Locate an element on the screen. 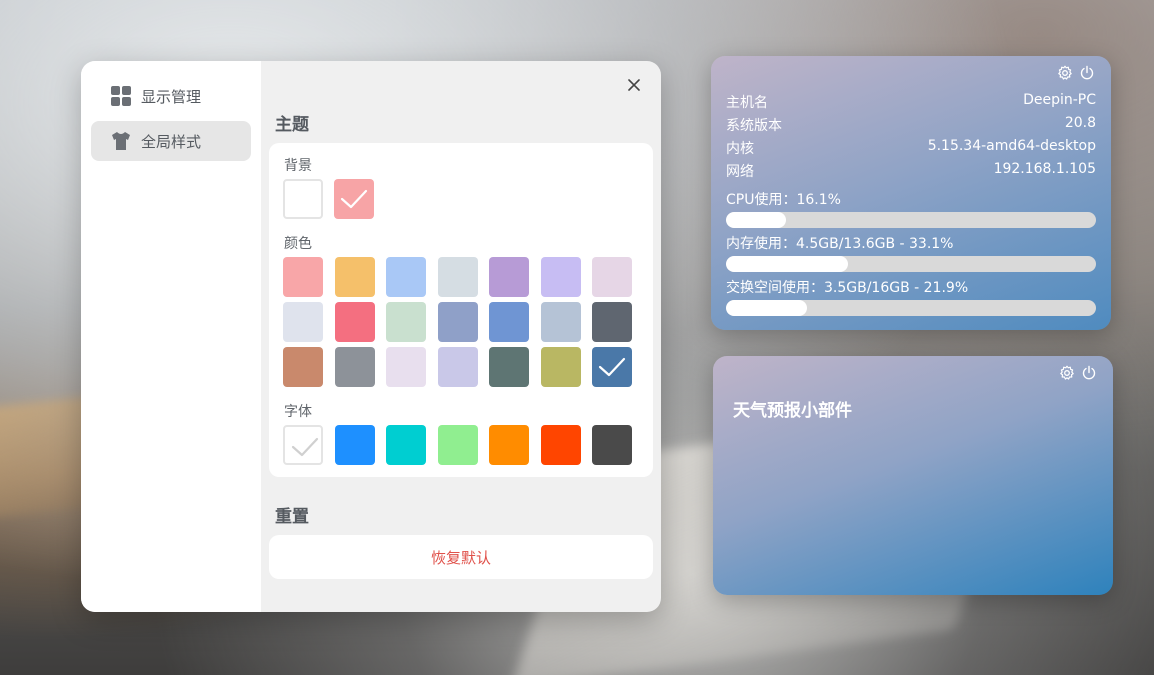 The image size is (1154, 675). grid-icon is located at coordinates (121, 96).